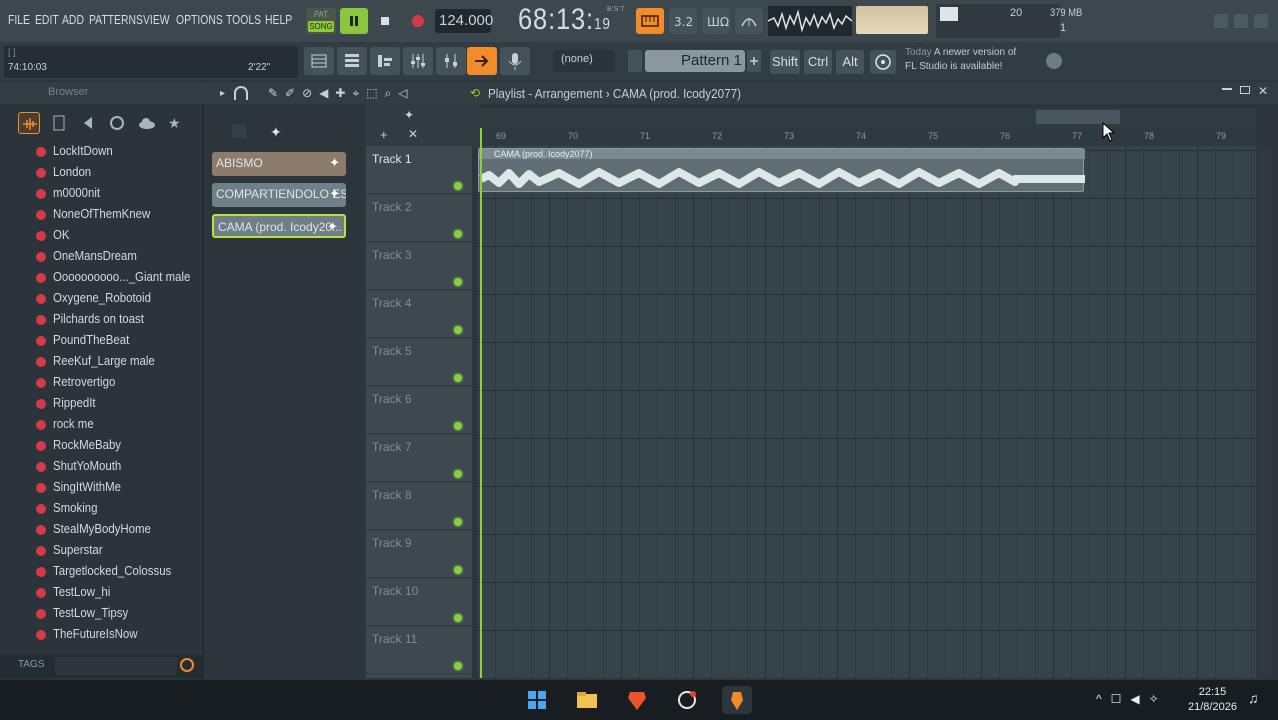 This screenshot has height=720, width=1278. I want to click on browser-tab-cloud, so click(147, 123).